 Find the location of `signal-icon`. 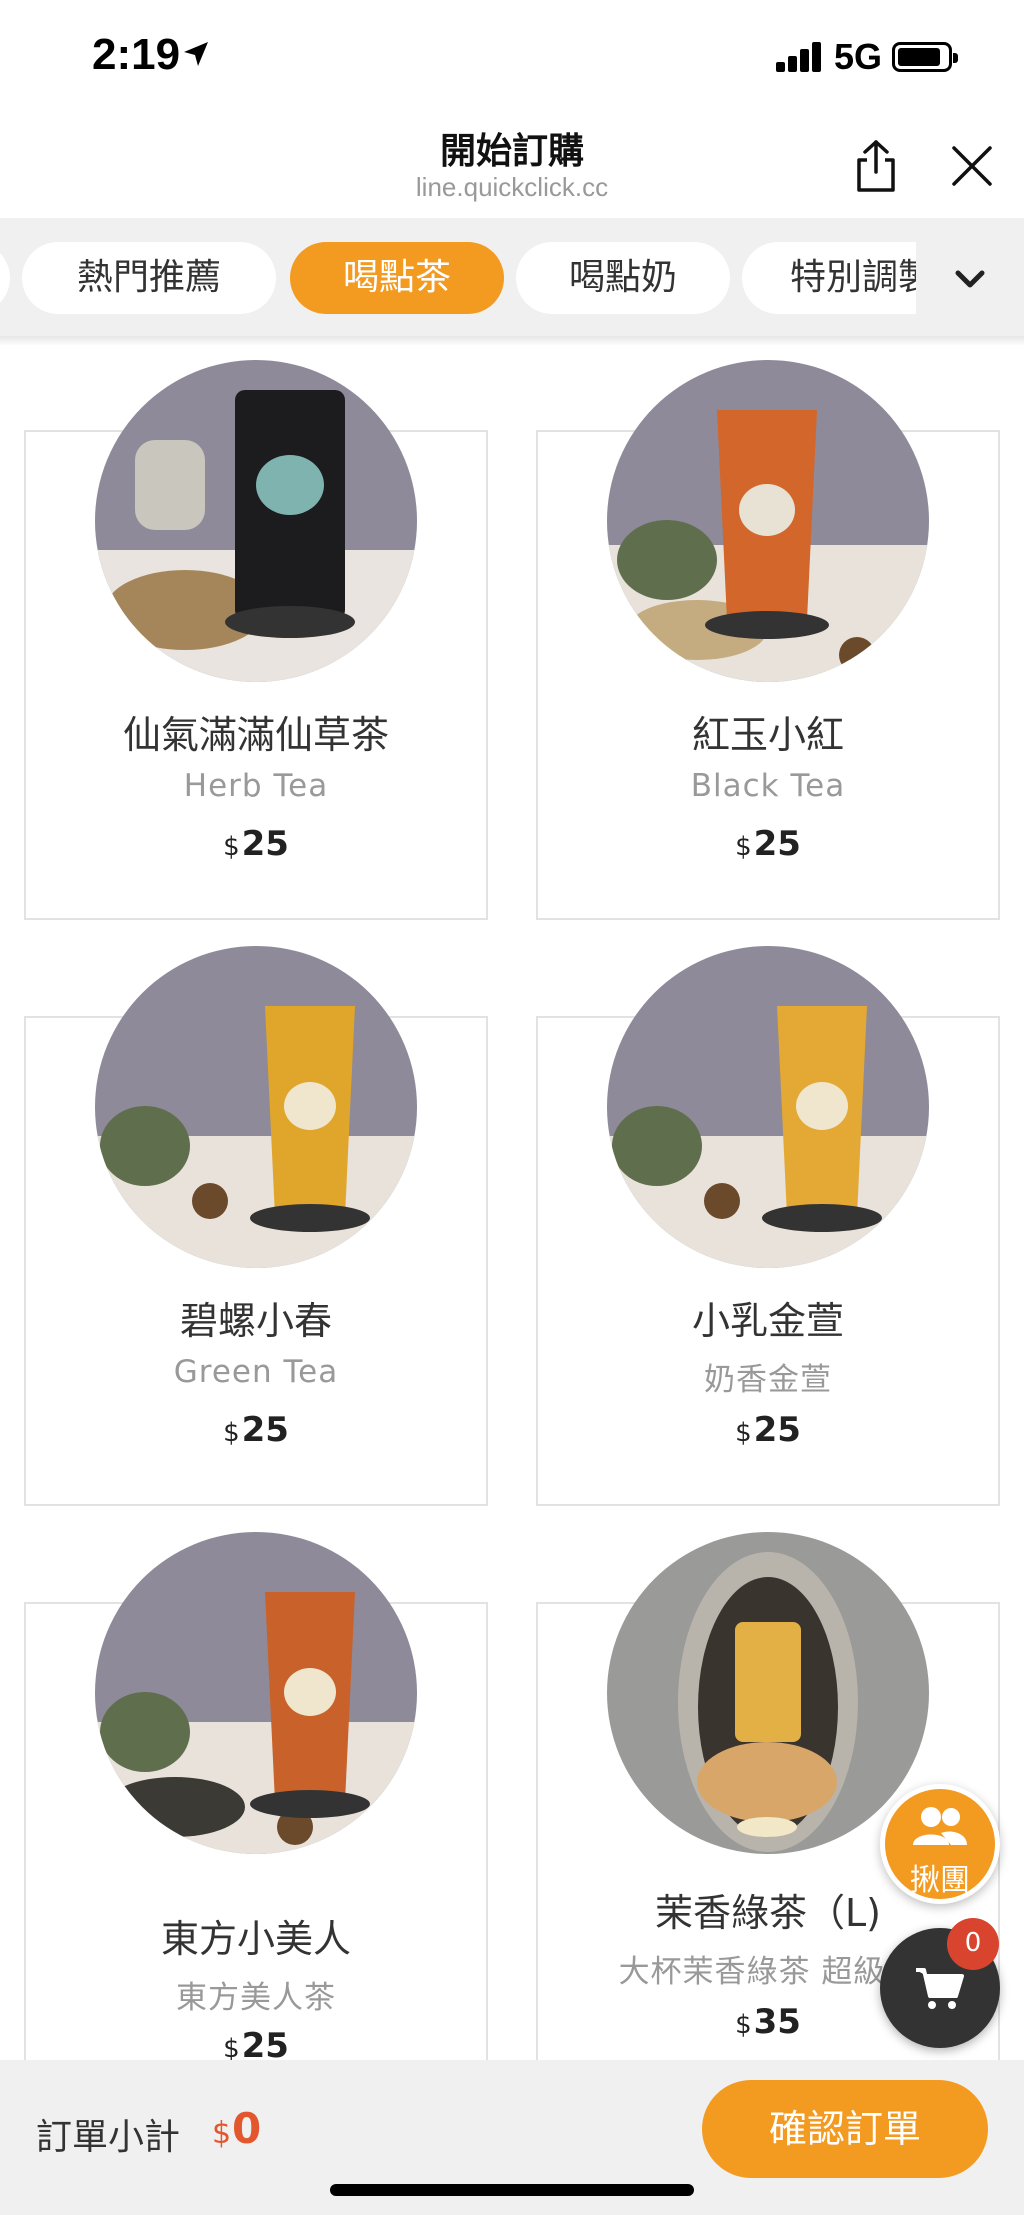

signal-icon is located at coordinates (800, 56).